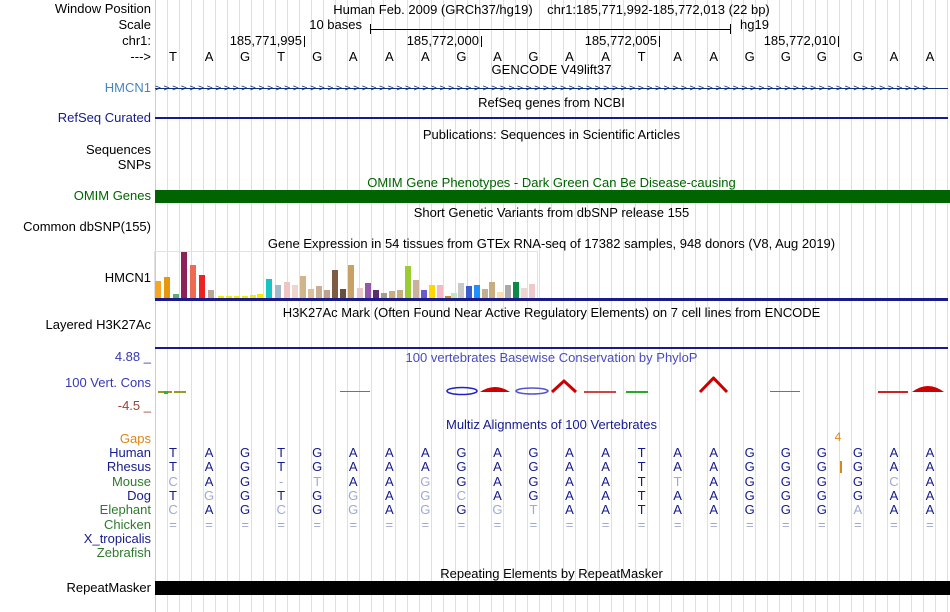  Describe the element at coordinates (785, 391) in the screenshot. I see `conservation-line` at that location.